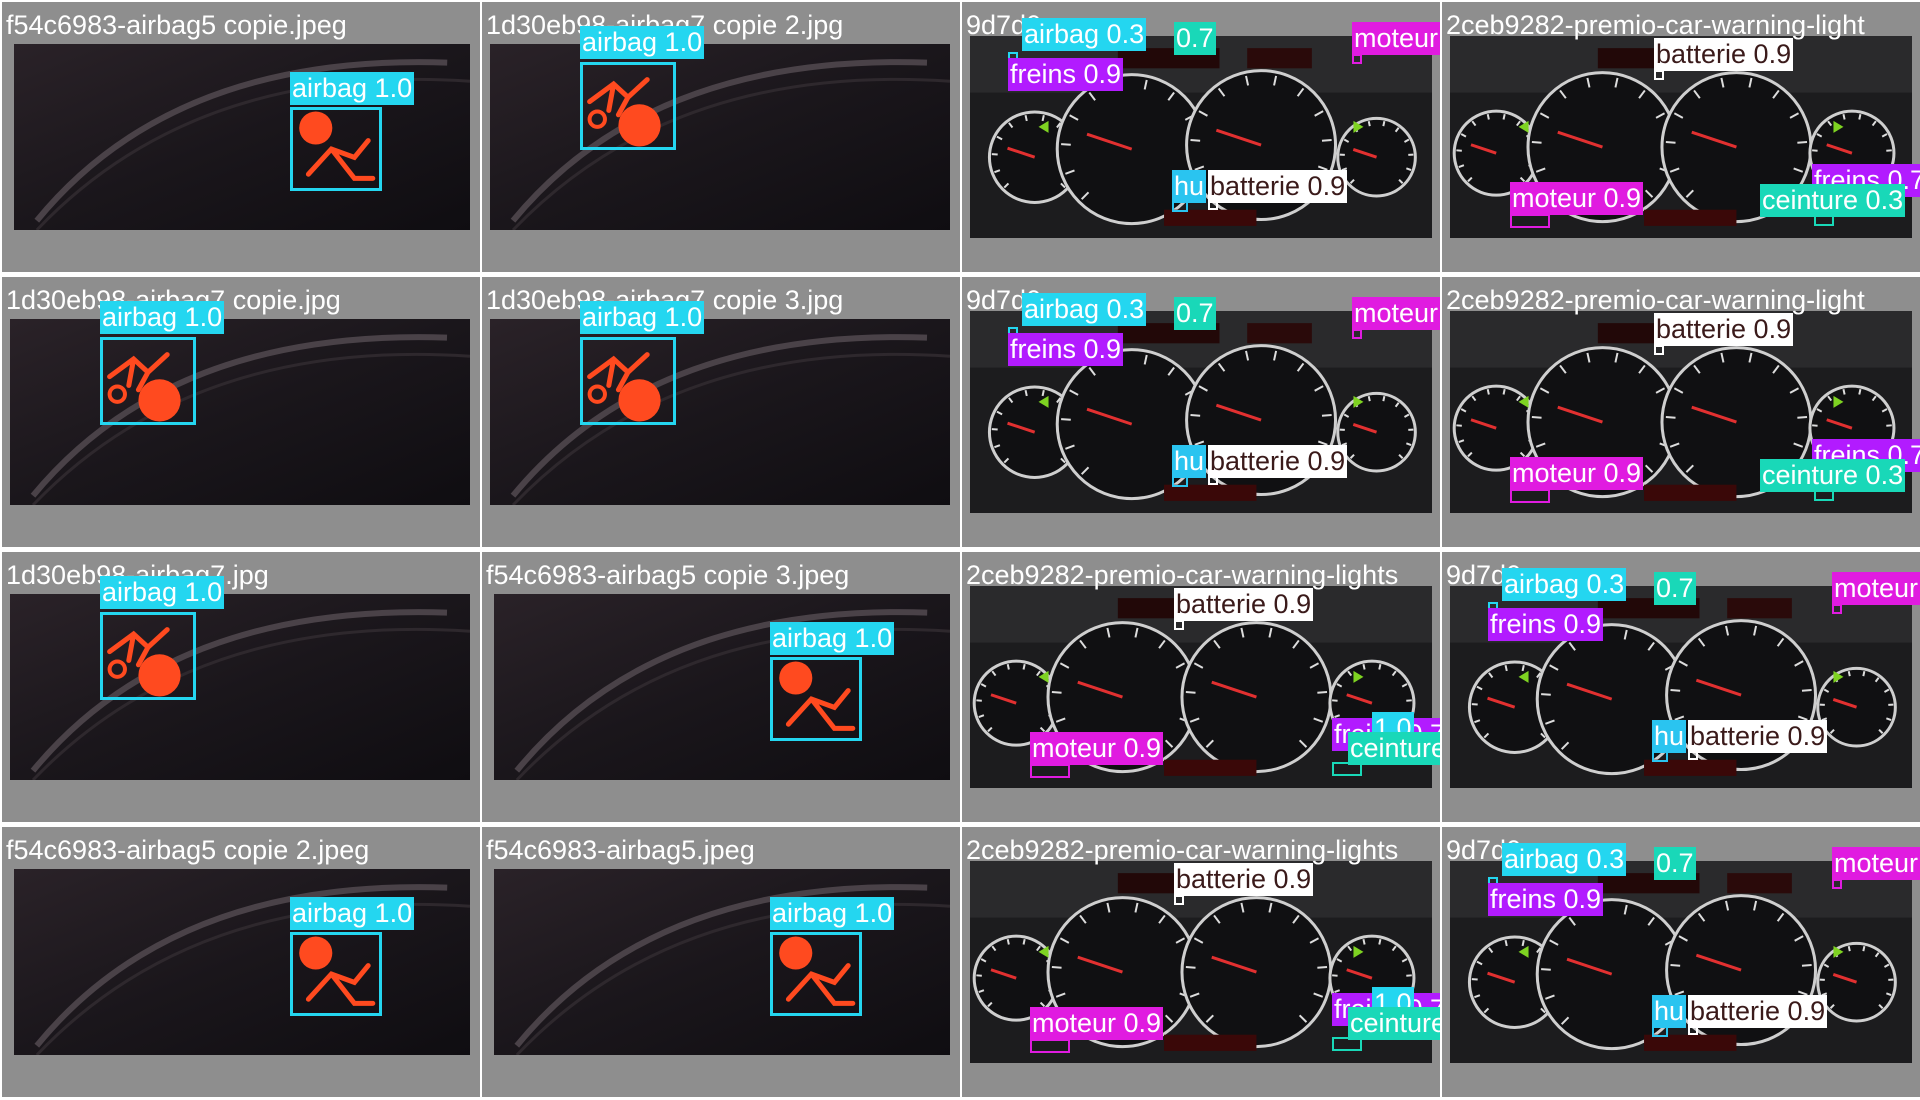 This screenshot has height=1100, width=1920. I want to click on result-tile: f54c6983-airbag5.jpeg airbag 1.0, so click(721, 962).